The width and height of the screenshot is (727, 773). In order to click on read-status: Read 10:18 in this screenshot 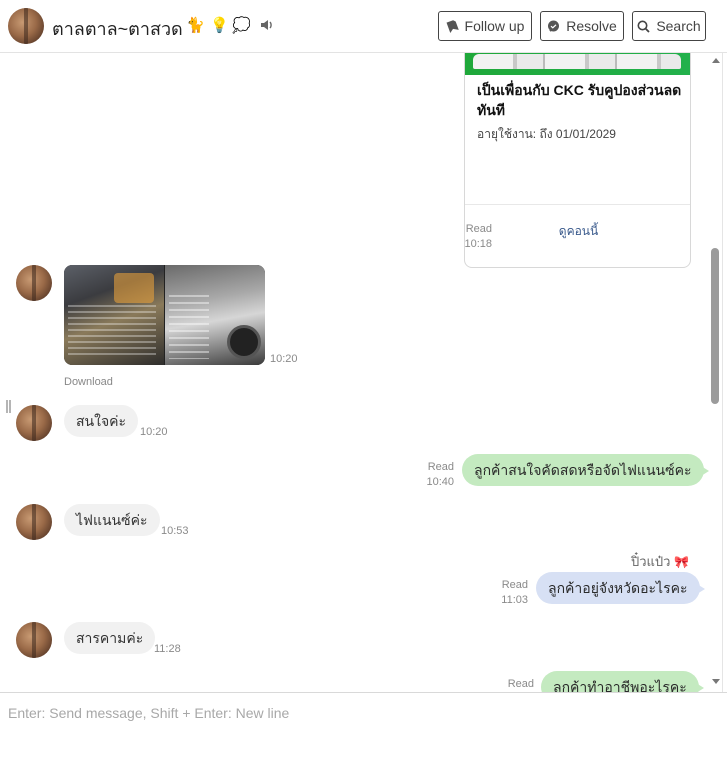, I will do `click(478, 236)`.